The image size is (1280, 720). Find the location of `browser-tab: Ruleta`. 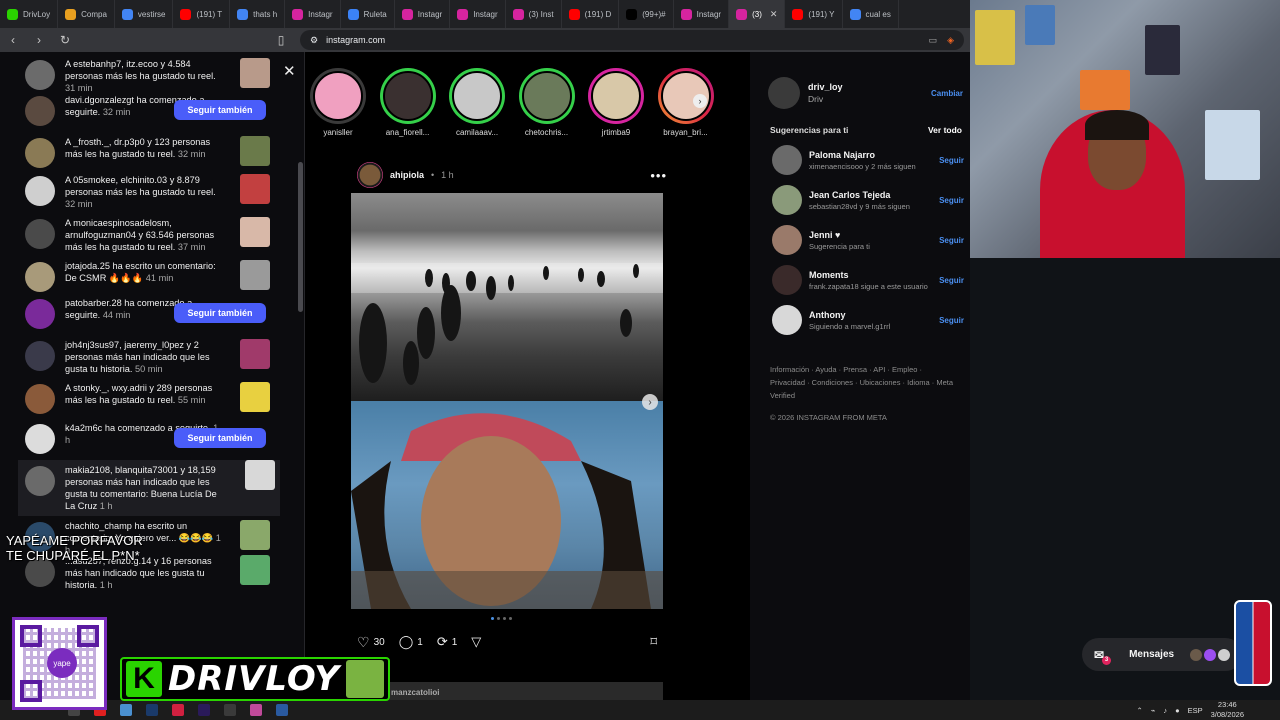

browser-tab: Ruleta is located at coordinates (368, 14).